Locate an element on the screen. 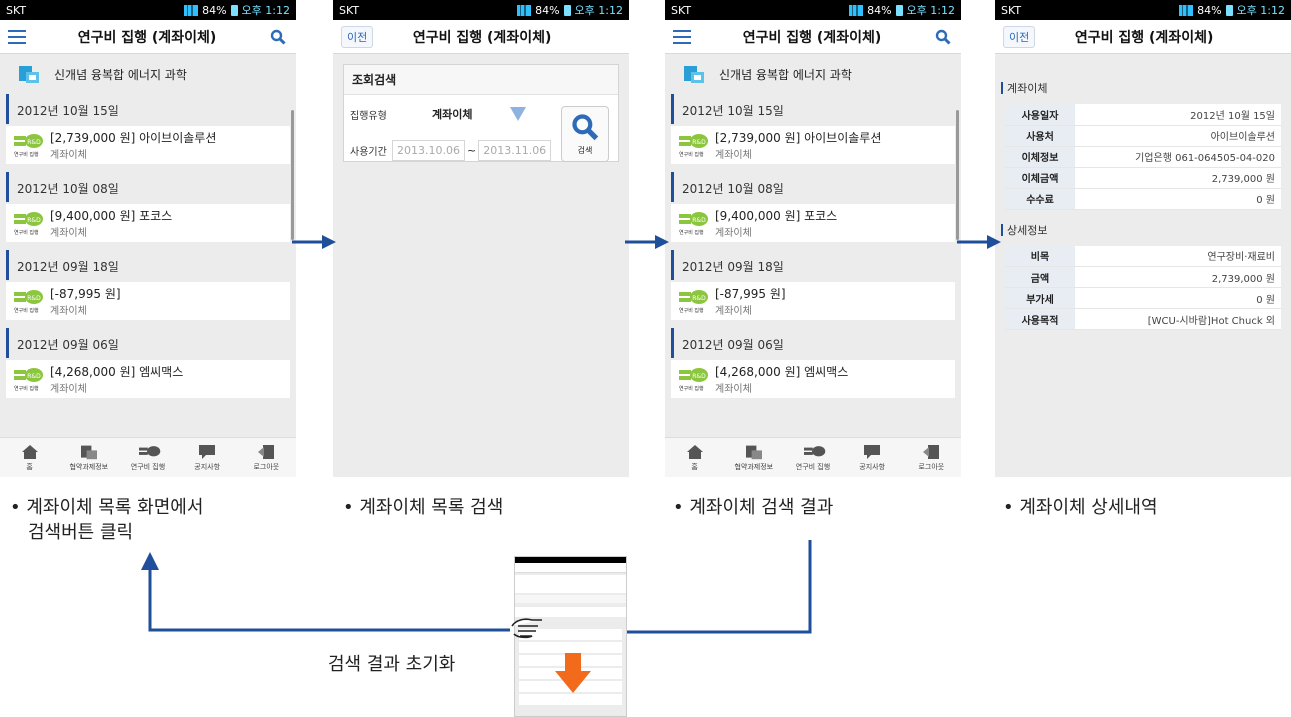 This screenshot has height=717, width=1291. caption-result: • 계좌이체 검색 결과 is located at coordinates (753, 507).